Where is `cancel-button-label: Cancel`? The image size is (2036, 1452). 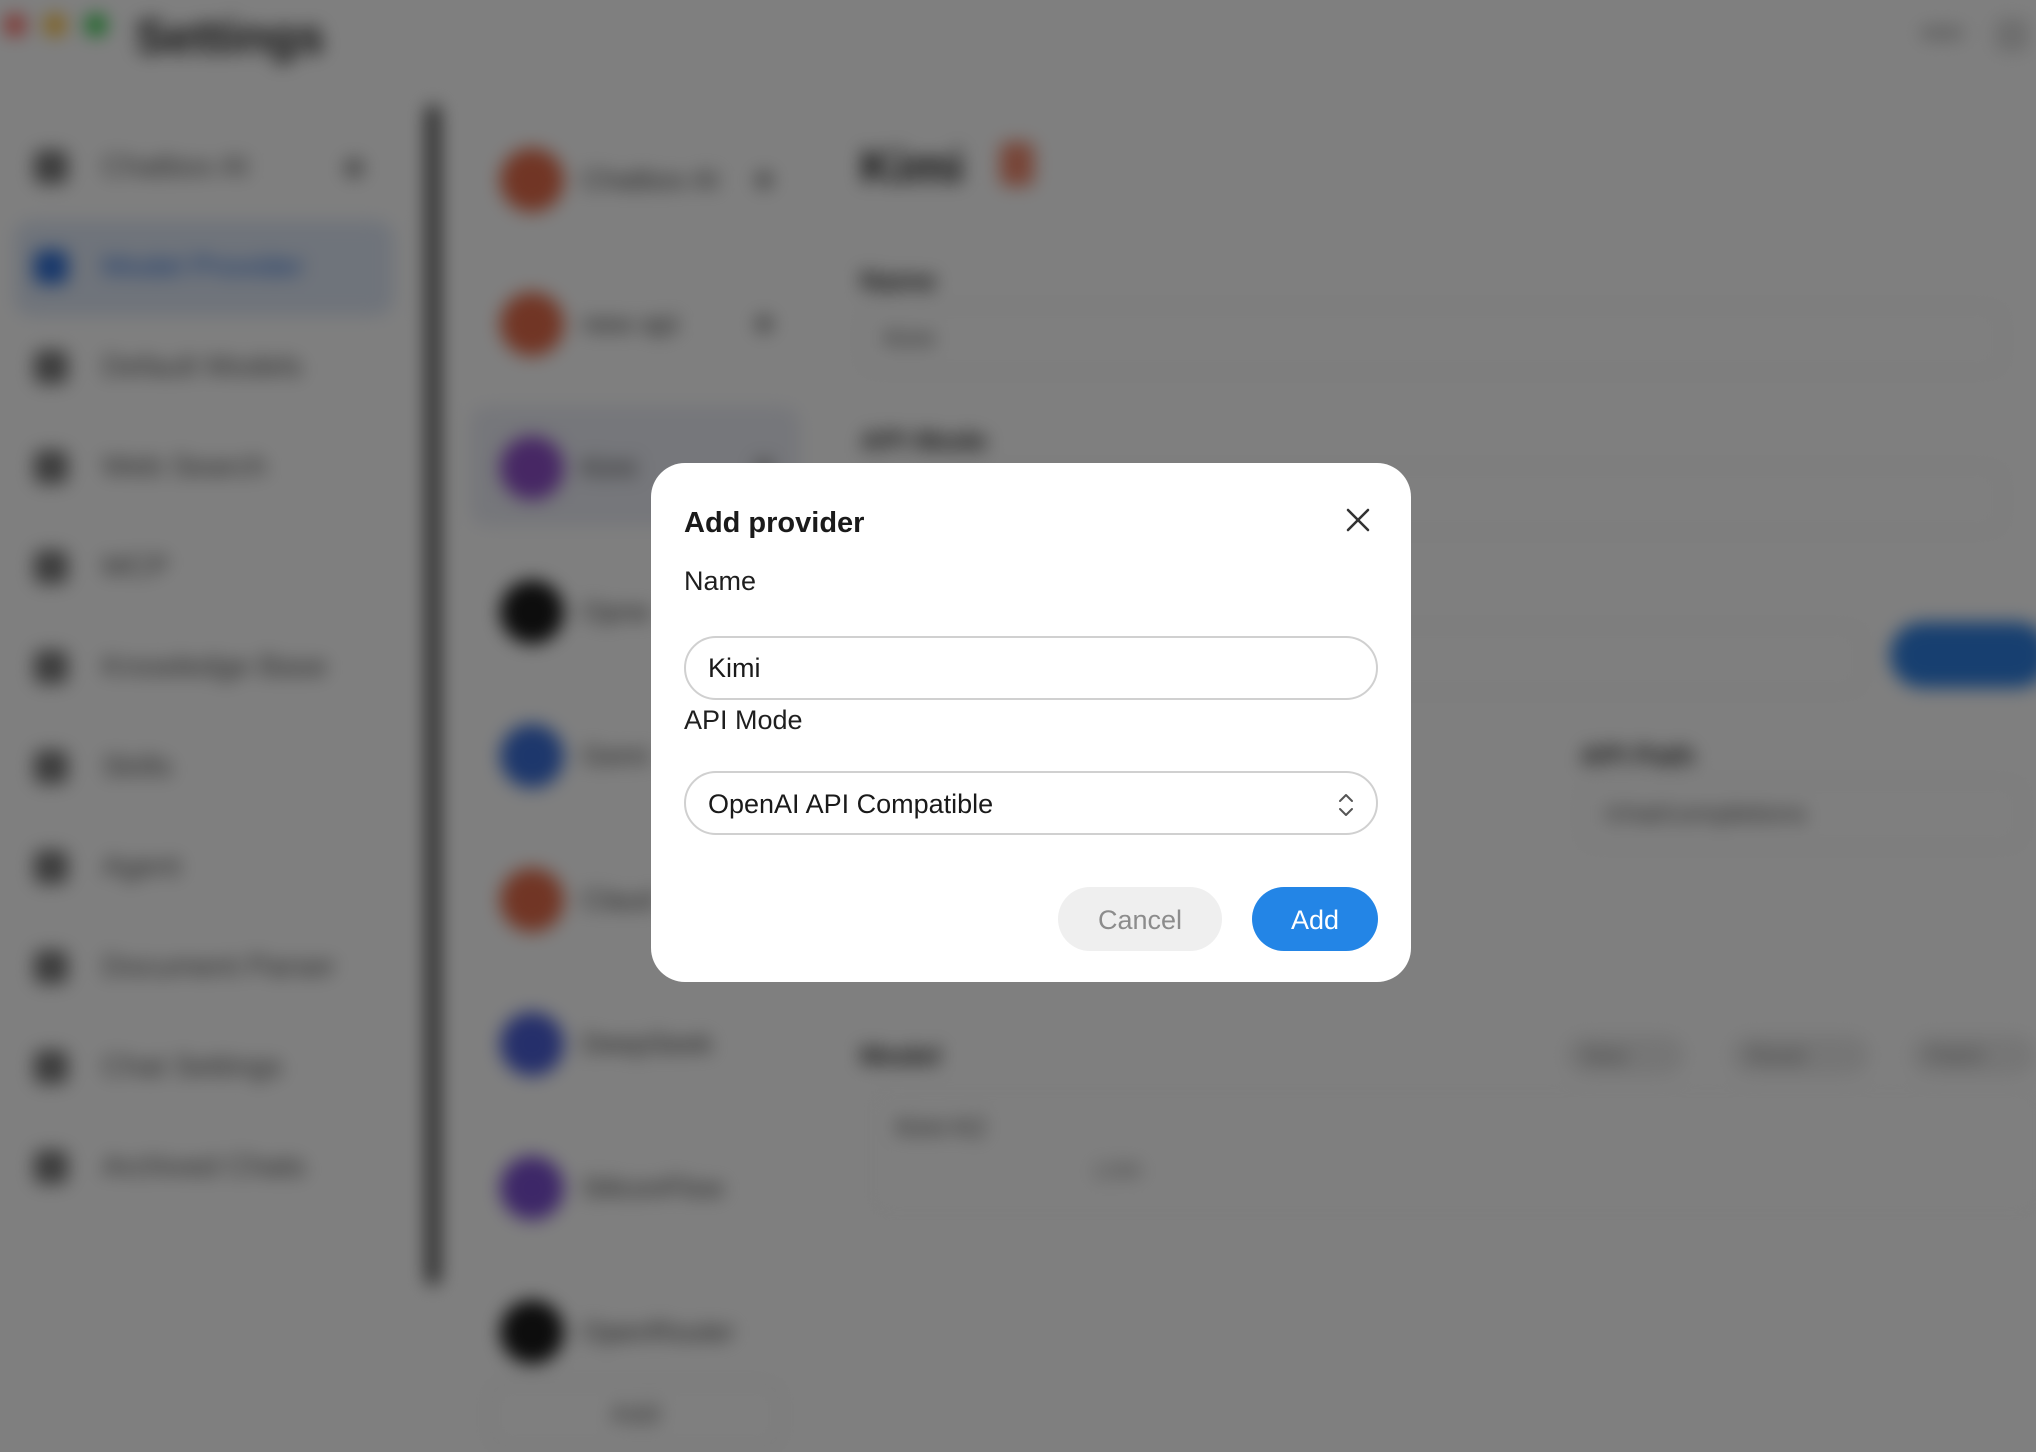 cancel-button-label: Cancel is located at coordinates (1140, 920).